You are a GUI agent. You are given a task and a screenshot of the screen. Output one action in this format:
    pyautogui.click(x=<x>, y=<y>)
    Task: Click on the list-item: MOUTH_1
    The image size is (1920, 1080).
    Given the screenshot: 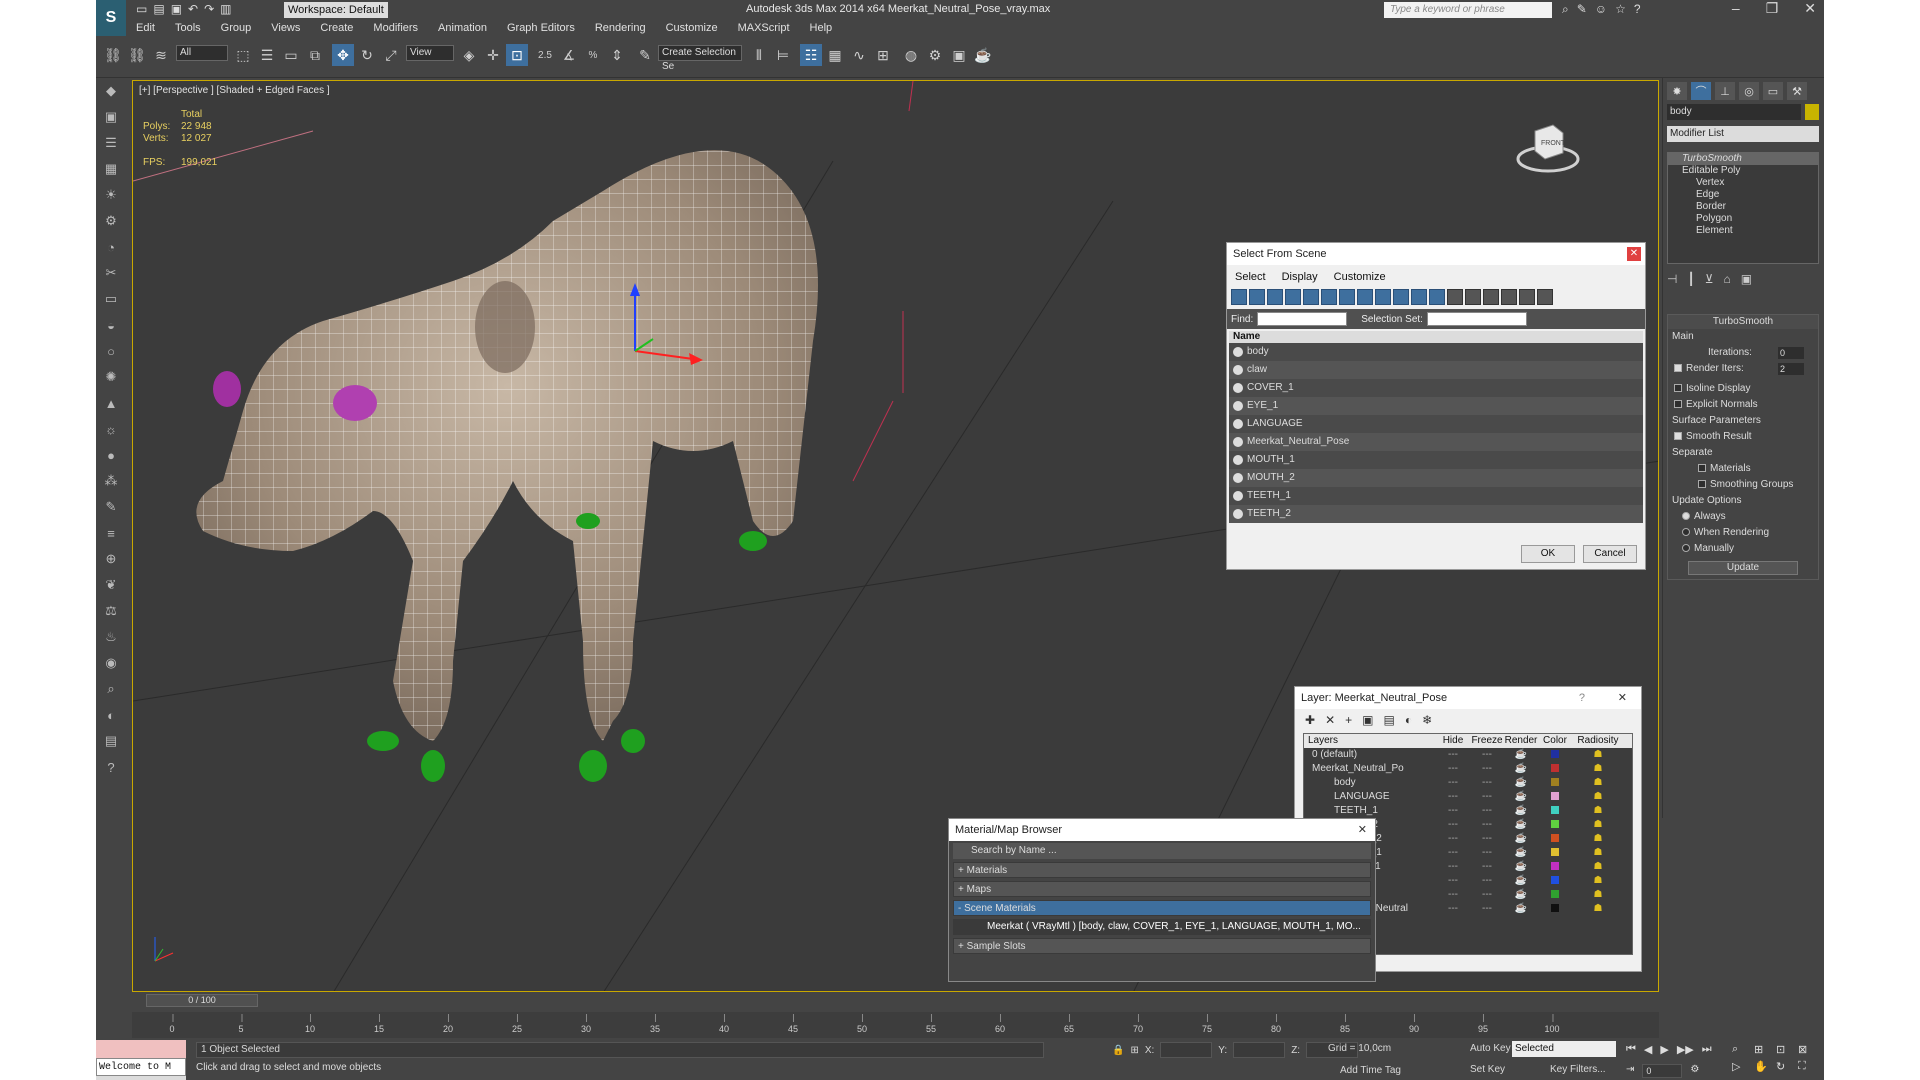 What is the action you would take?
    pyautogui.click(x=1436, y=460)
    